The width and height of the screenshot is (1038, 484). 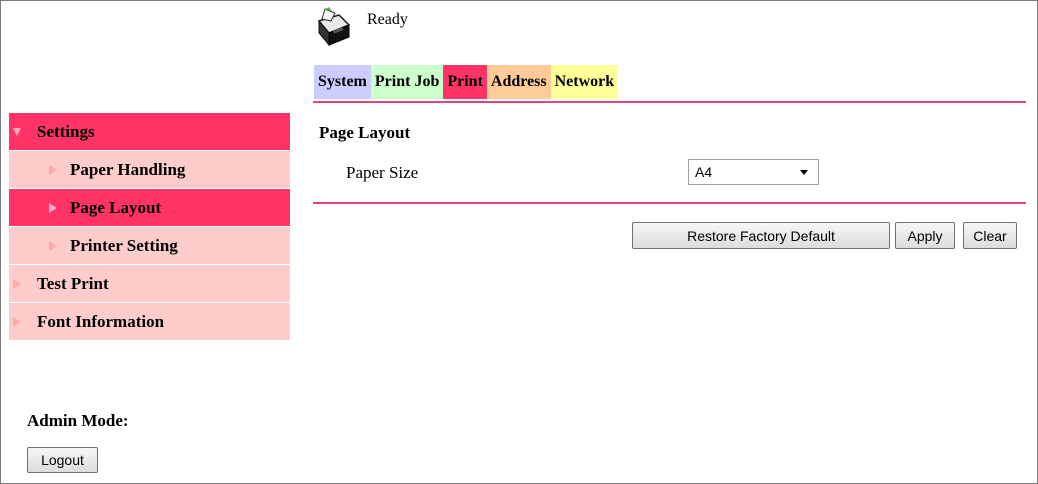 What do you see at coordinates (342, 82) in the screenshot?
I see `tab-system: System` at bounding box center [342, 82].